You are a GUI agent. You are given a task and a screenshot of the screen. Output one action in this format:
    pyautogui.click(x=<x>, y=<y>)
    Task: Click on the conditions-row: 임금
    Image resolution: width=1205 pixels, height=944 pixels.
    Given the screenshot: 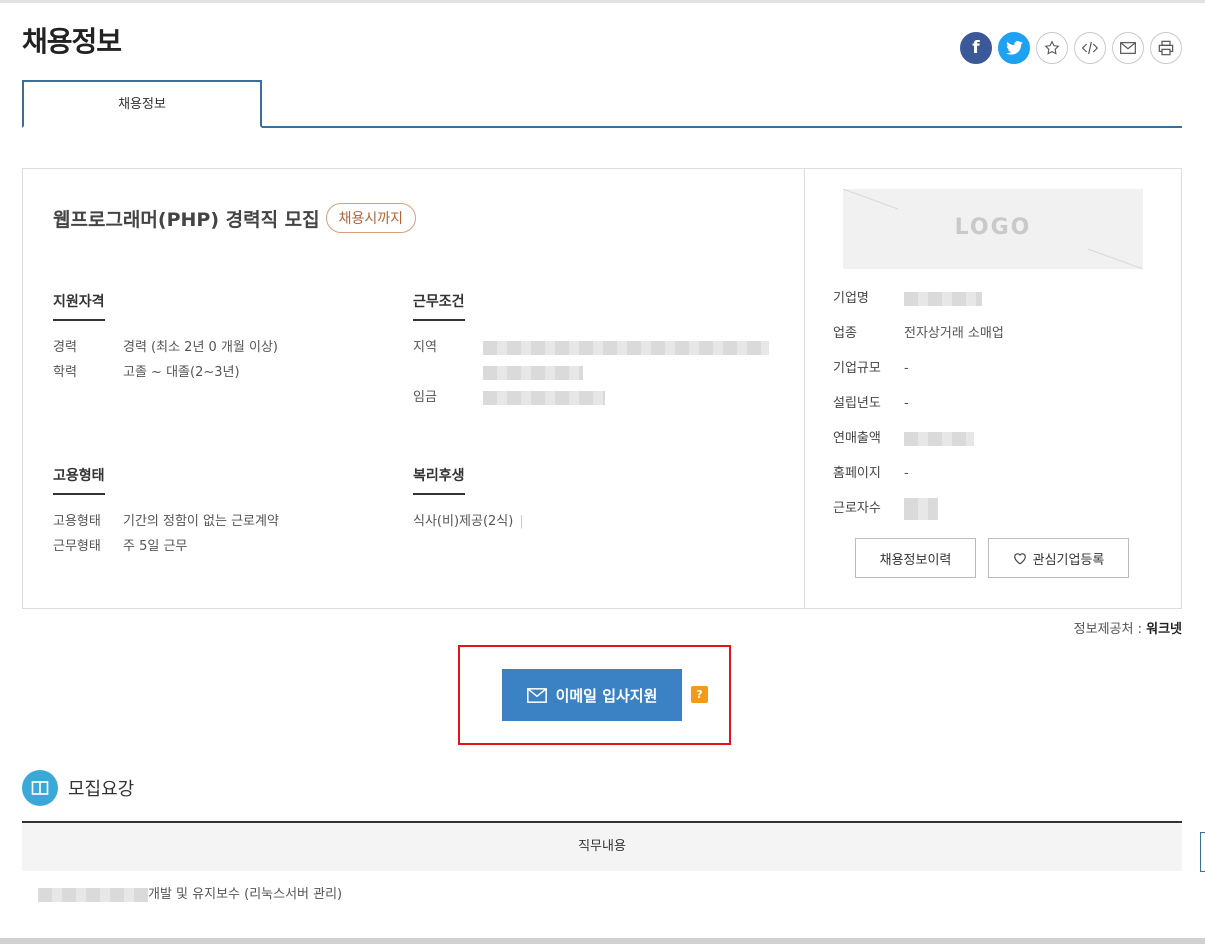 What is the action you would take?
    pyautogui.click(x=598, y=397)
    